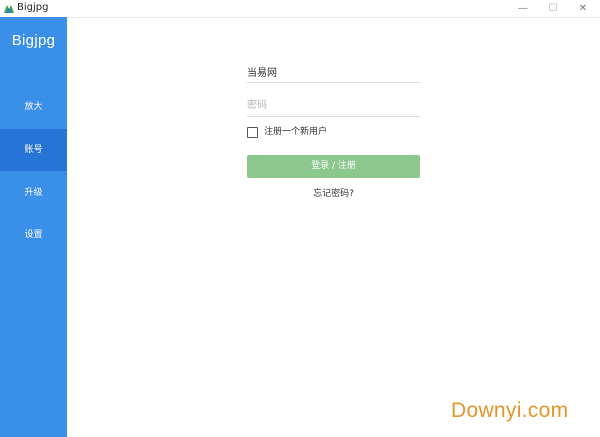  What do you see at coordinates (553, 8) in the screenshot?
I see `maximize-icon: ☐` at bounding box center [553, 8].